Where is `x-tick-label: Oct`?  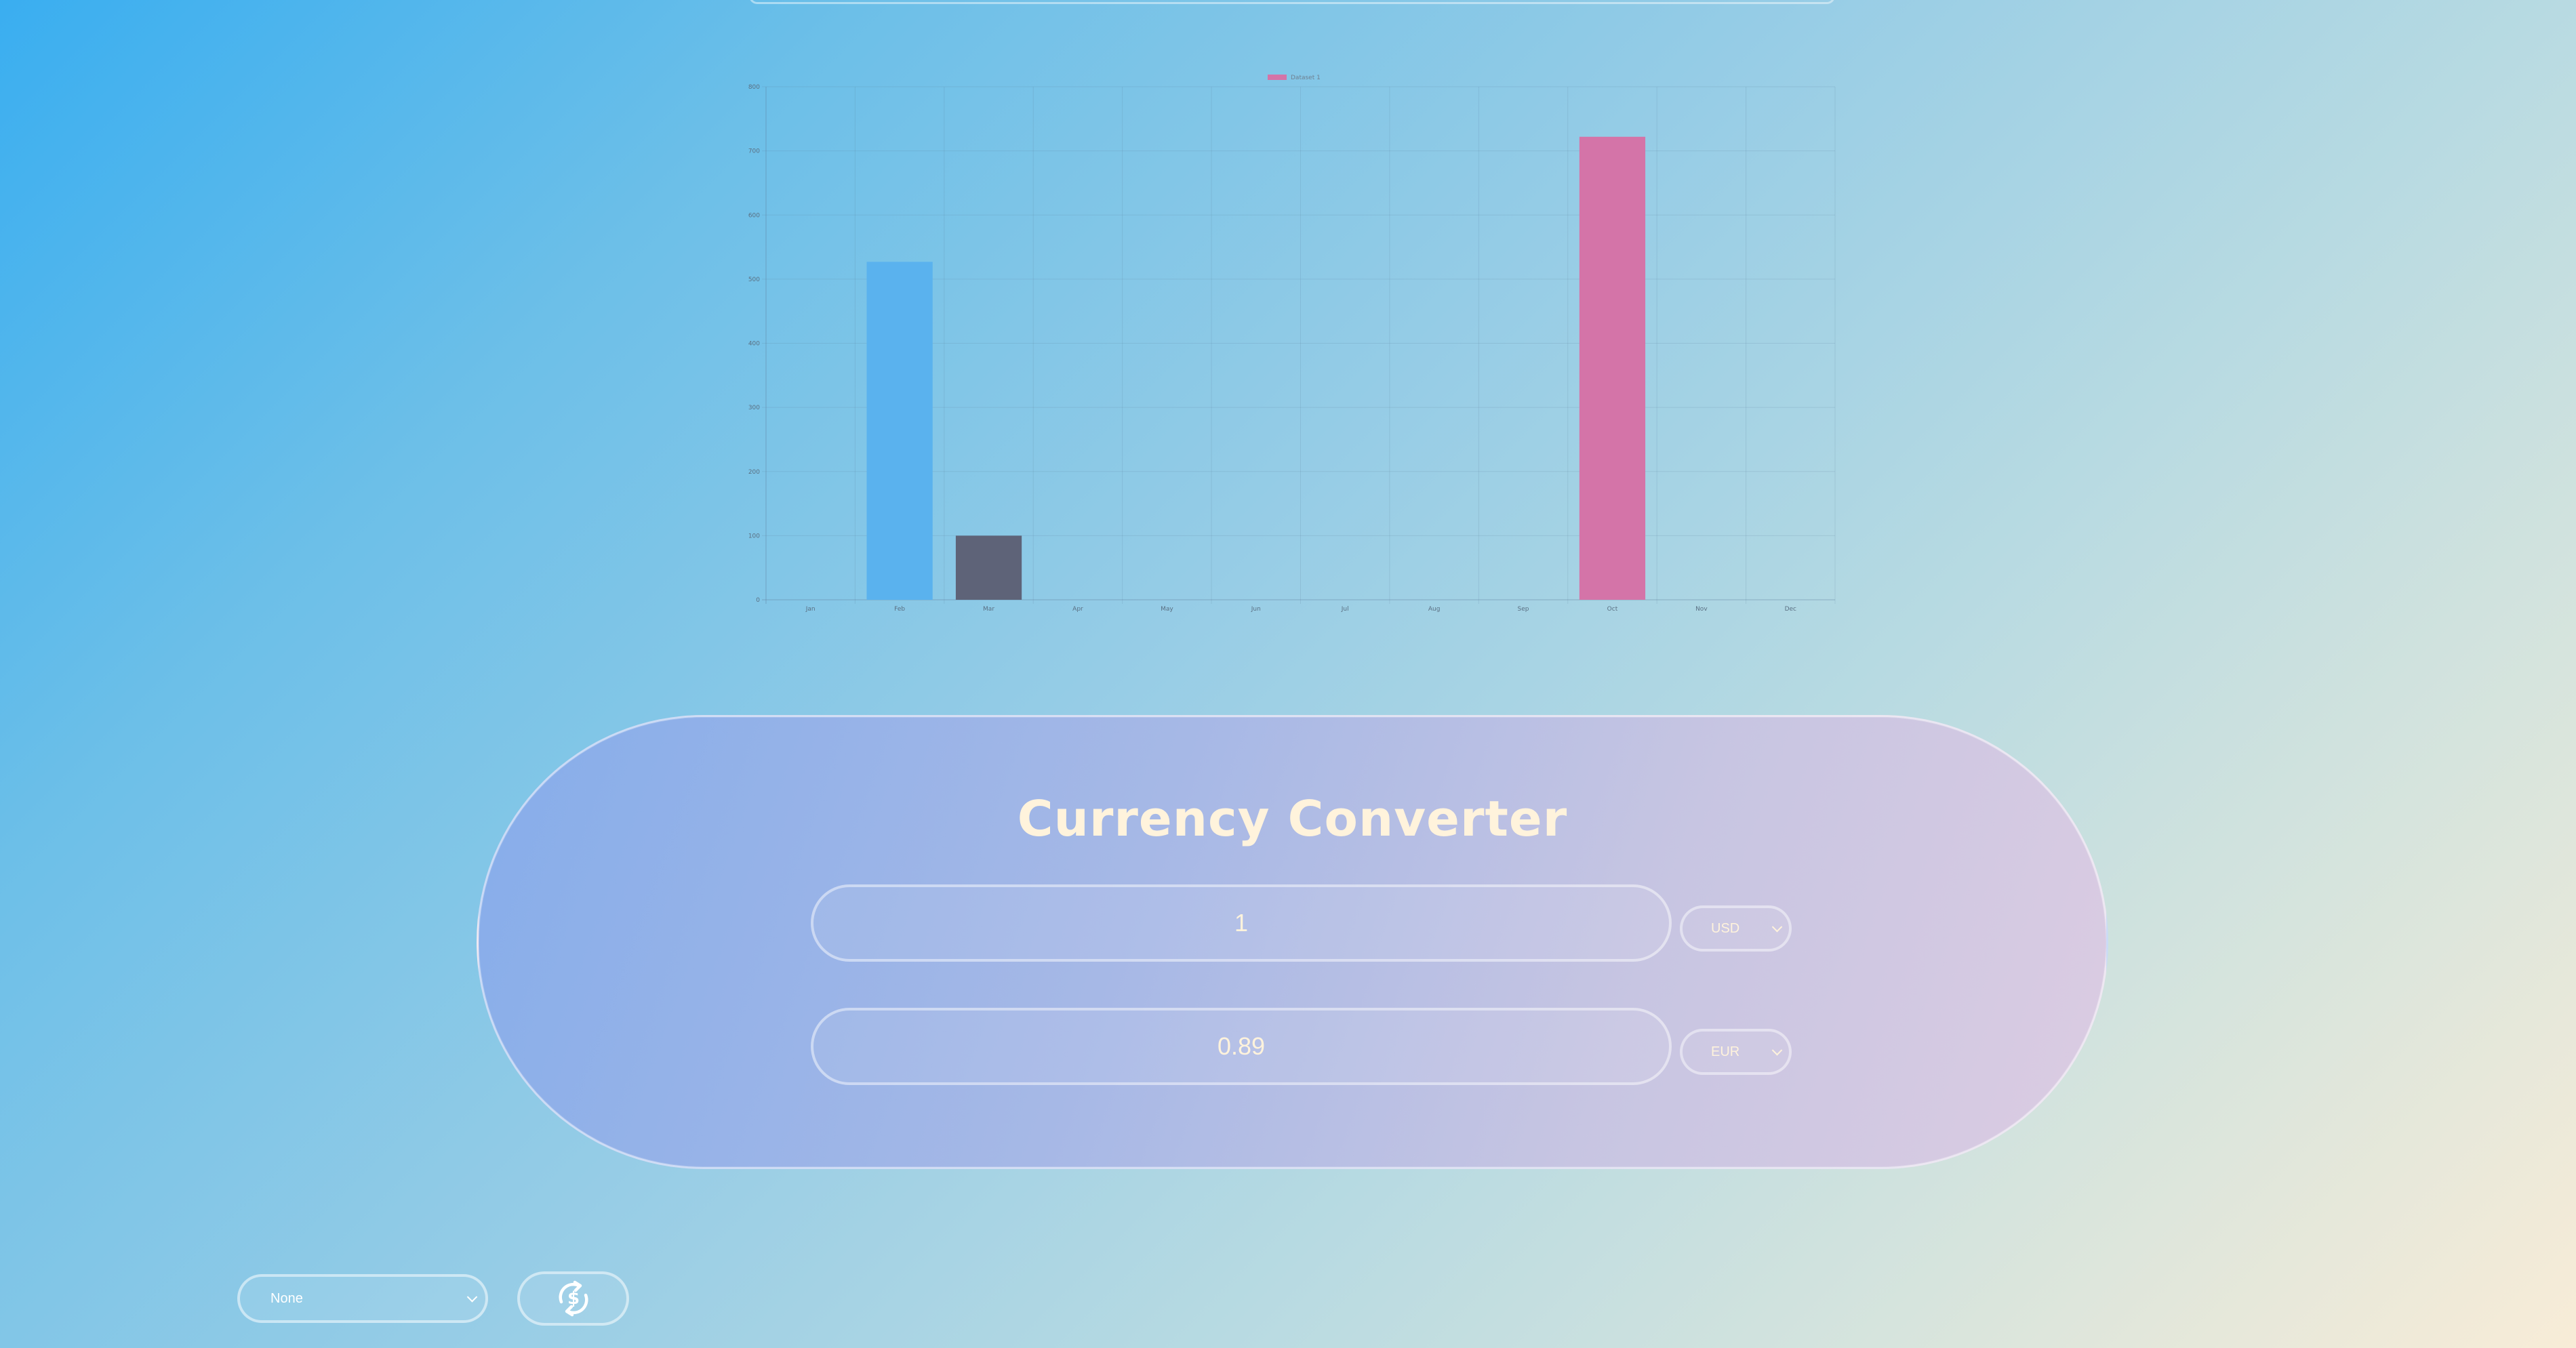
x-tick-label: Oct is located at coordinates (1612, 609).